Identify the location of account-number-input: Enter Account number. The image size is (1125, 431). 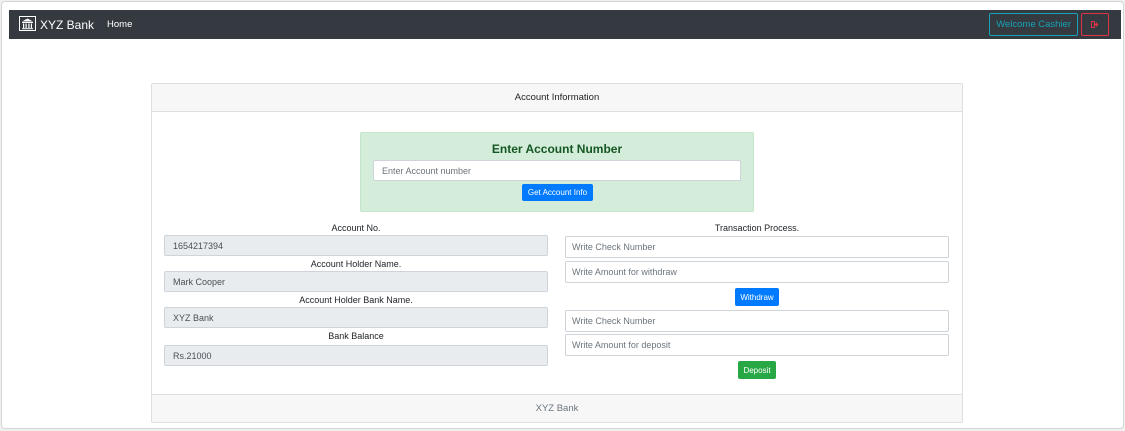
(557, 170).